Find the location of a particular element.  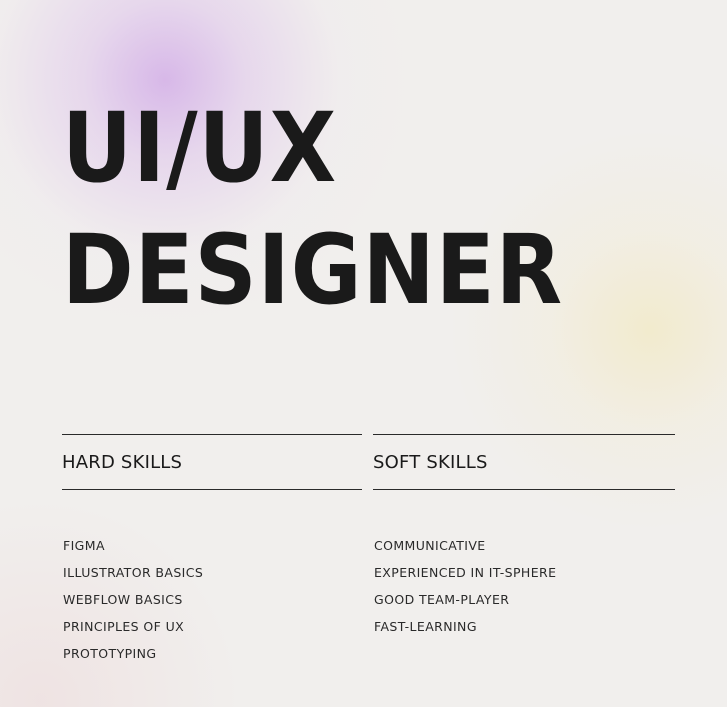

page-title-line-2: DESIGNER is located at coordinates (313, 270).